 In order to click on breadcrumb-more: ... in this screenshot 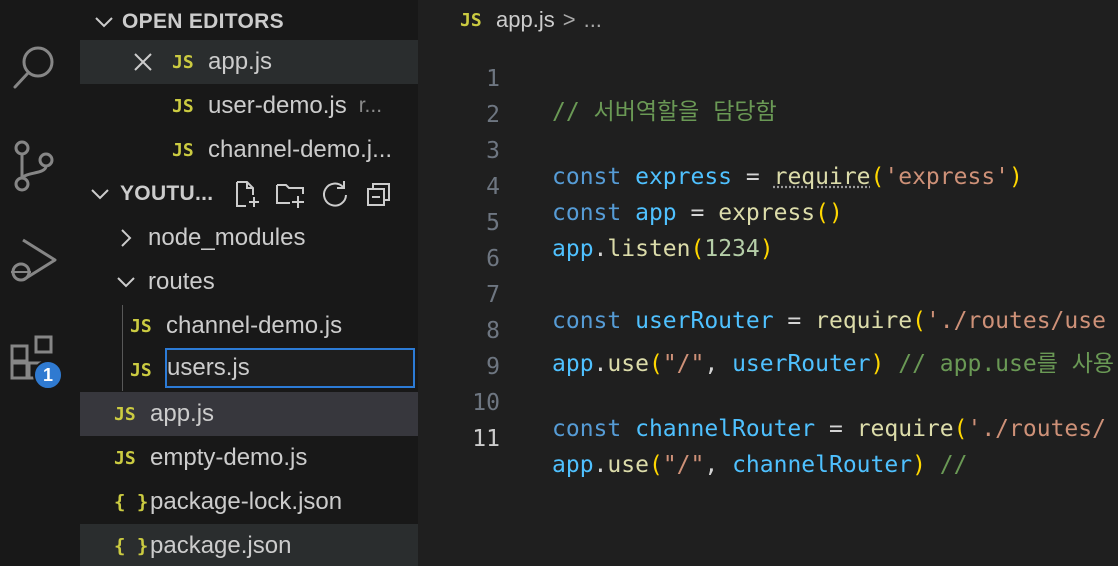, I will do `click(593, 20)`.